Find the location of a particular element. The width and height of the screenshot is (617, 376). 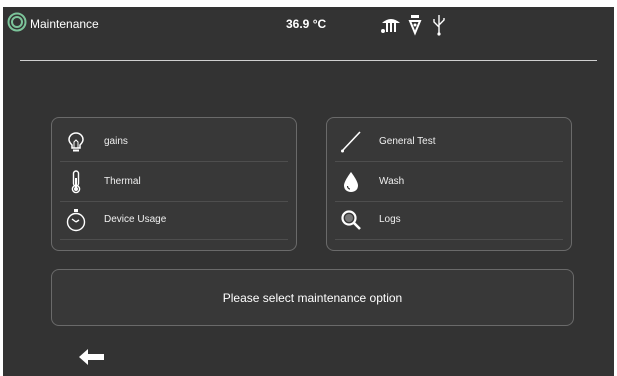

stopwatch-icon is located at coordinates (76, 220).